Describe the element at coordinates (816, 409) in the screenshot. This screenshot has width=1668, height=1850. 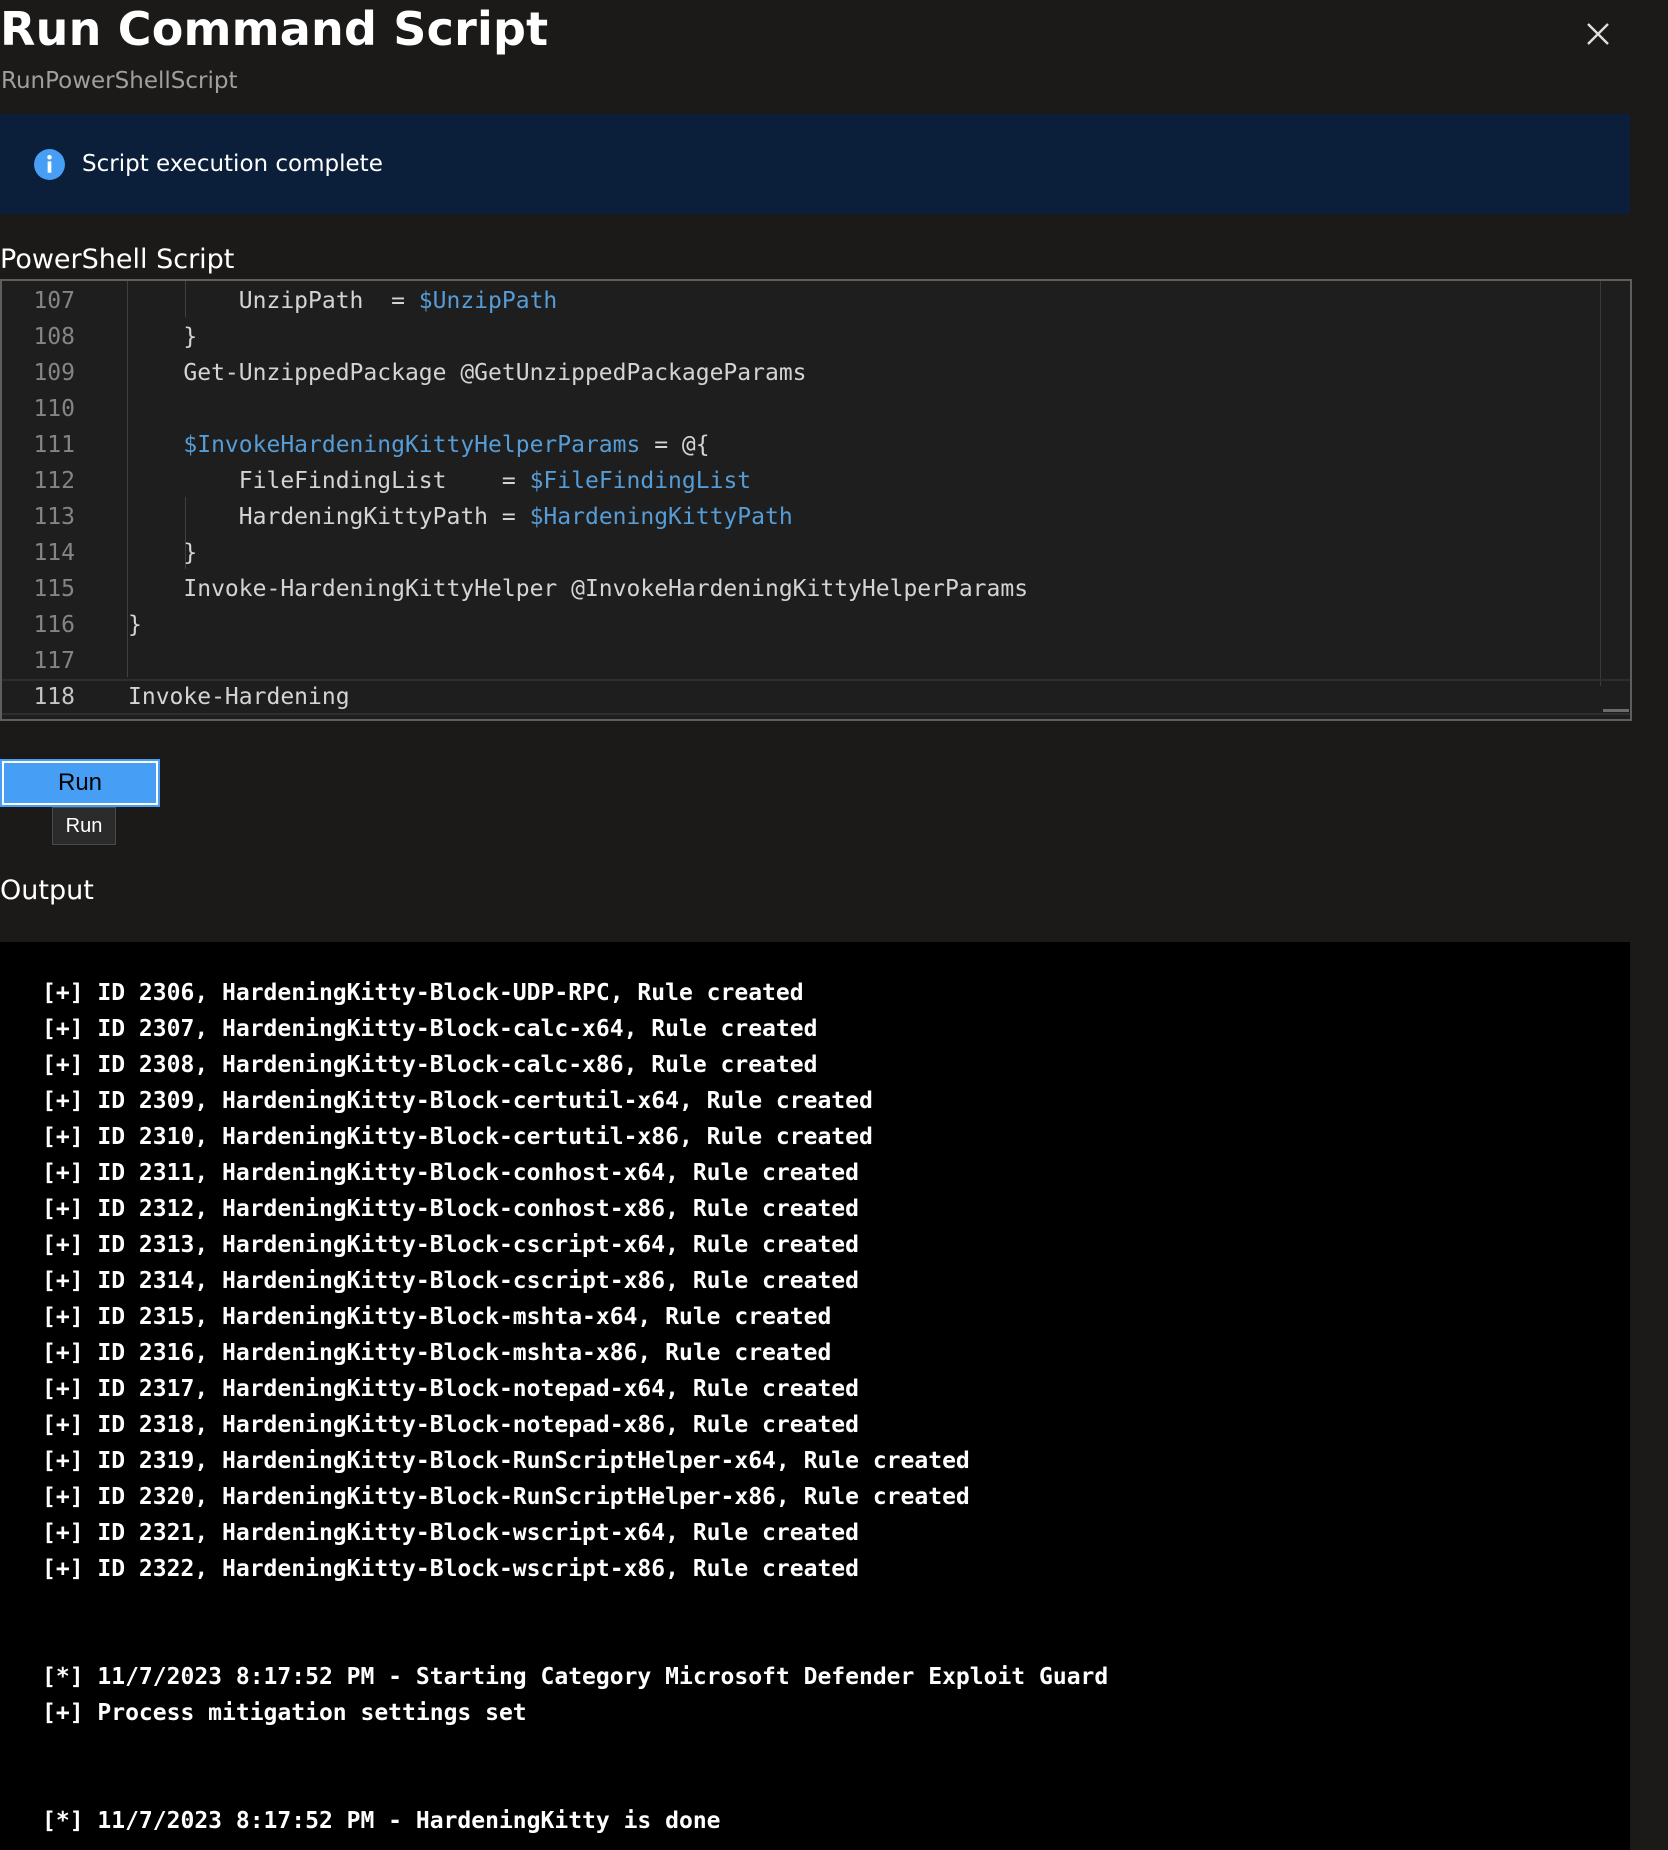
I see `code-line: 110` at that location.